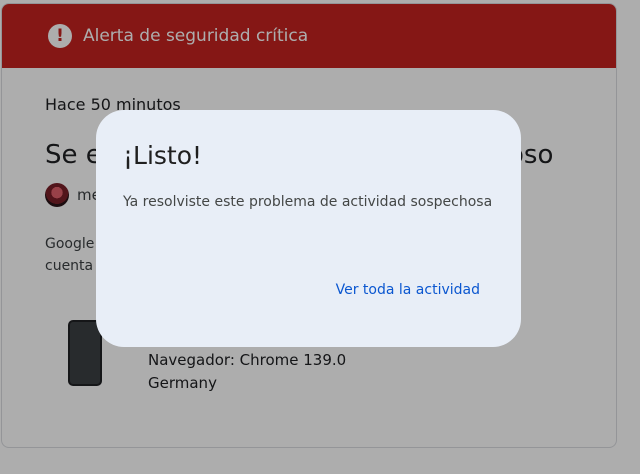 The height and width of the screenshot is (474, 640). I want to click on view-all-activity-button: Ver toda la actividad, so click(408, 290).